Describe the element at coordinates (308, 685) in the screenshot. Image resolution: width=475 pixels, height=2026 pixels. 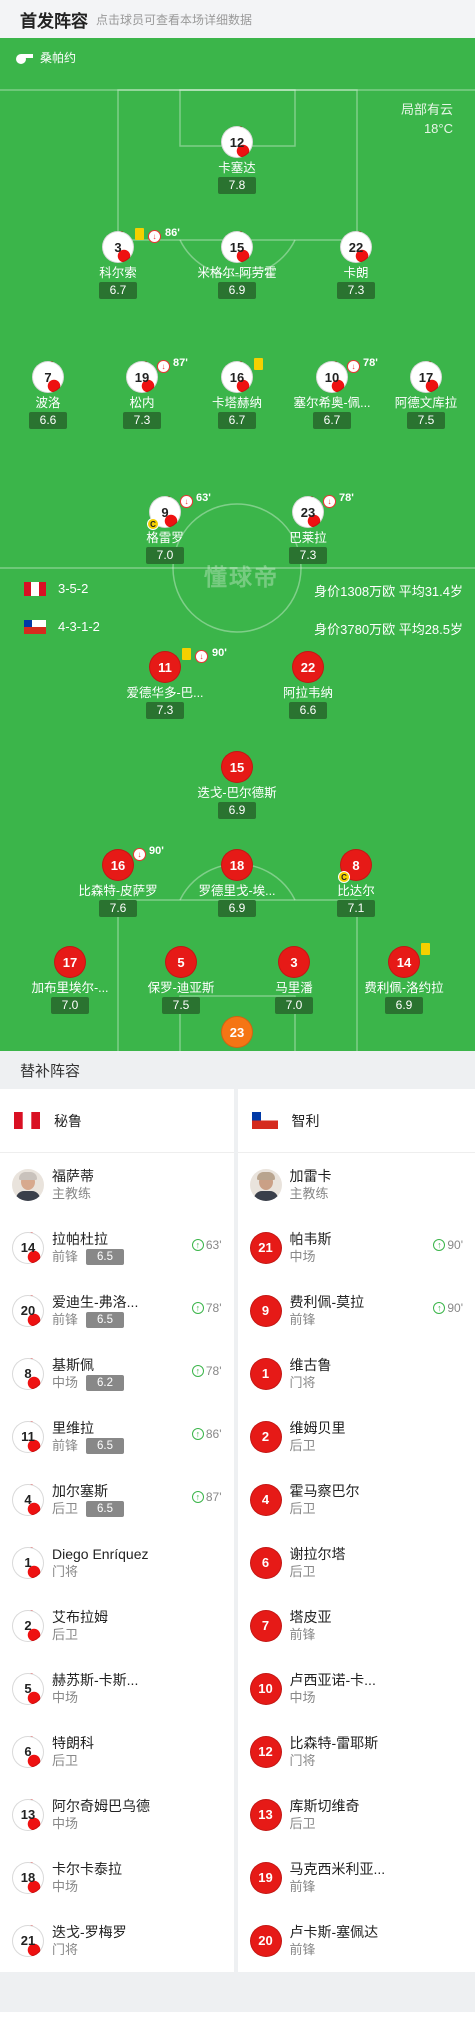
I see `away-player: 22 阿拉韦纳 6.6` at that location.